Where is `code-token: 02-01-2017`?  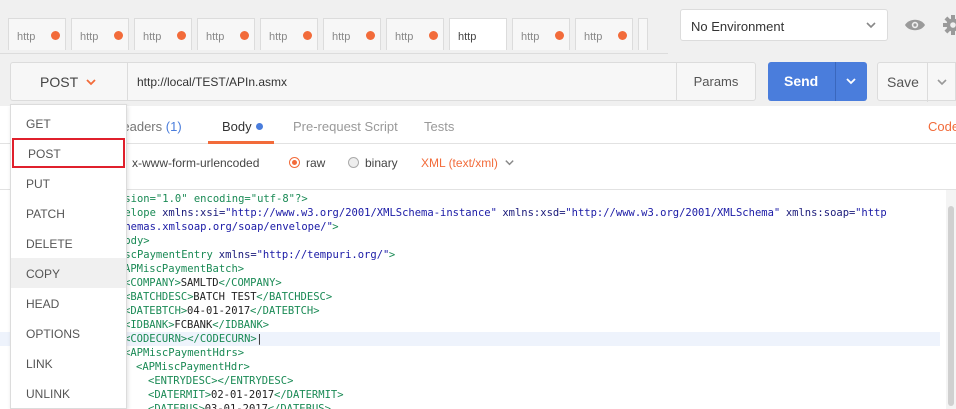
code-token: 02-01-2017 is located at coordinates (243, 395).